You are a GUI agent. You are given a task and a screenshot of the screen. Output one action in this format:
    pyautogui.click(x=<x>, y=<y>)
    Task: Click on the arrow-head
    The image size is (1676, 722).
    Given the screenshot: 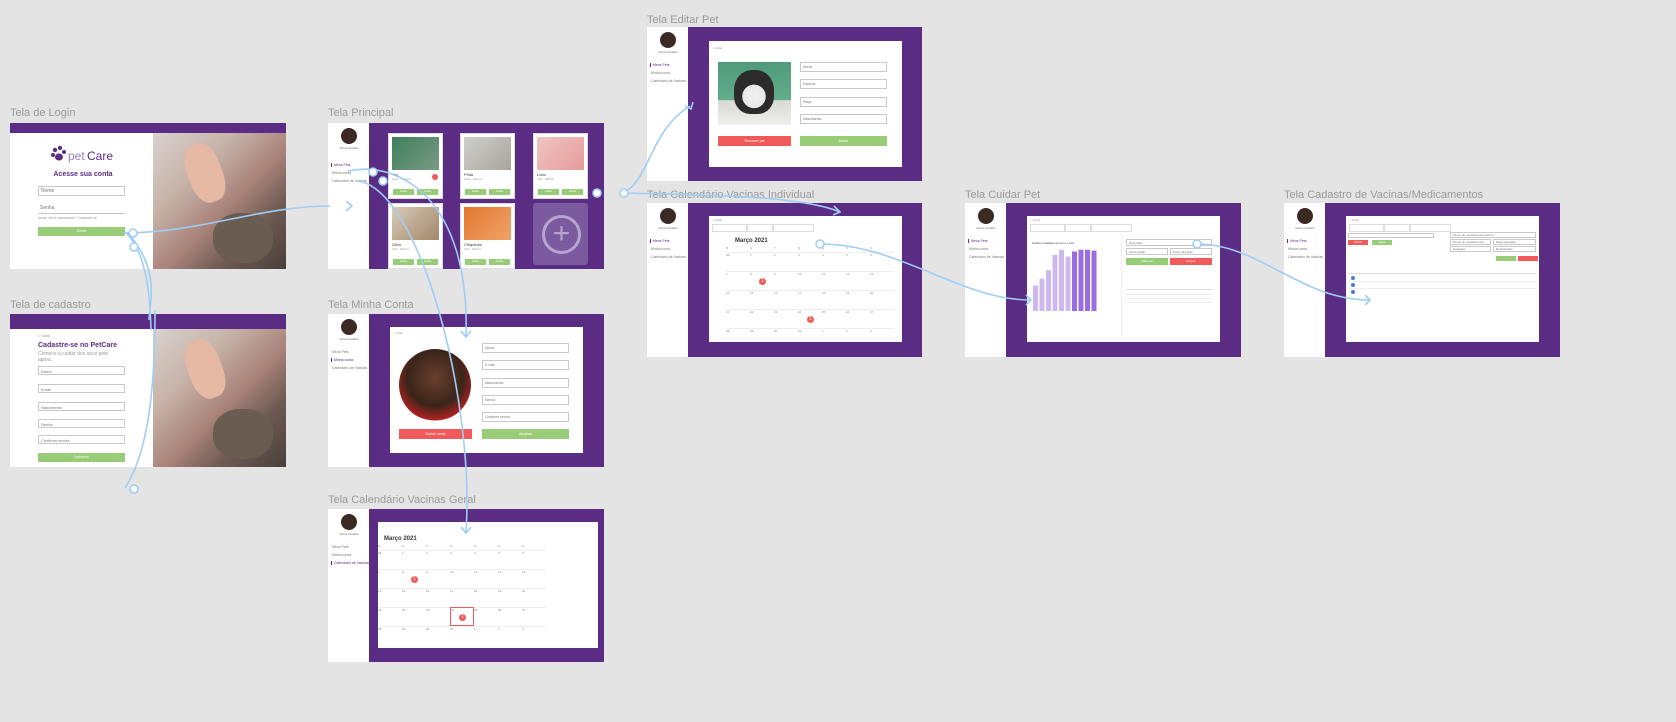 What is the action you would take?
    pyautogui.click(x=349, y=206)
    